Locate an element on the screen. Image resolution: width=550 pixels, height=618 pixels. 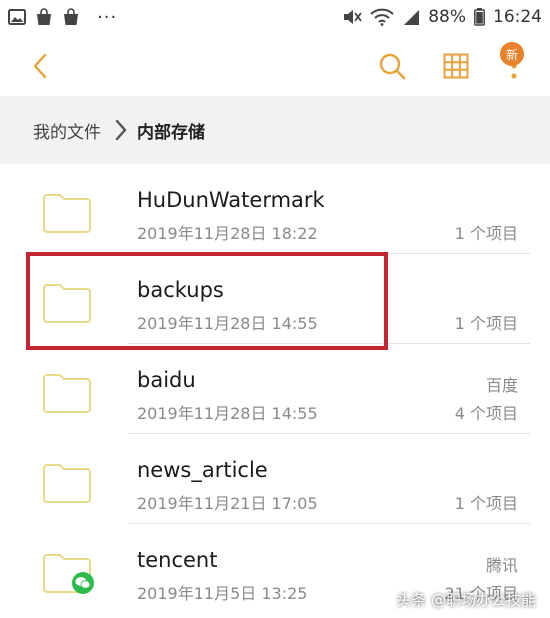
file-date: 2019年11月28日 18:22 is located at coordinates (227, 233).